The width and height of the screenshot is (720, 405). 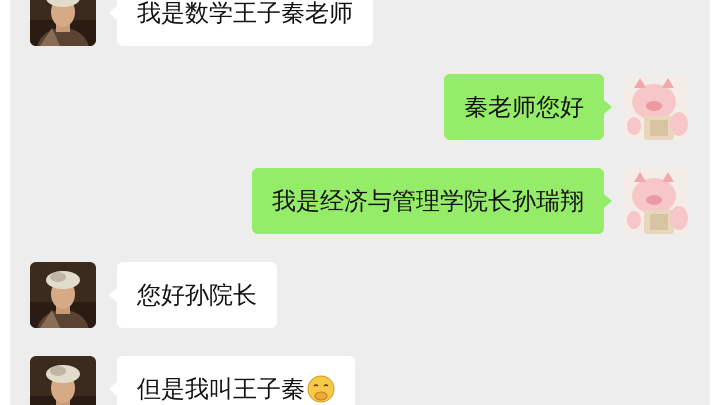 I want to click on message-text: 但是我叫王子秦, so click(x=221, y=389).